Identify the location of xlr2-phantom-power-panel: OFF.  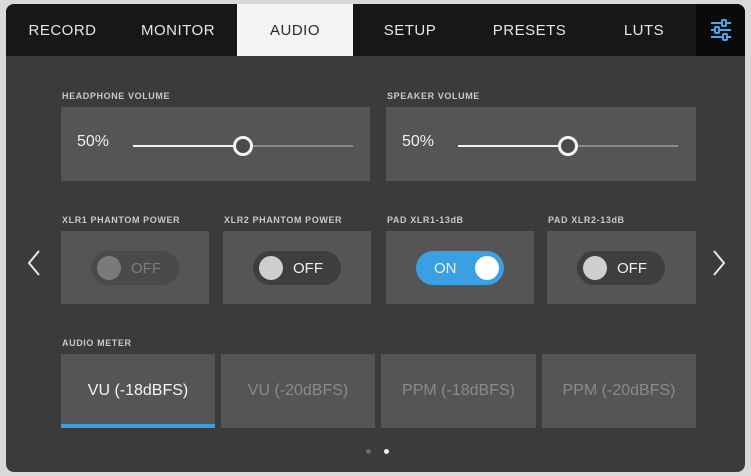
(297, 267).